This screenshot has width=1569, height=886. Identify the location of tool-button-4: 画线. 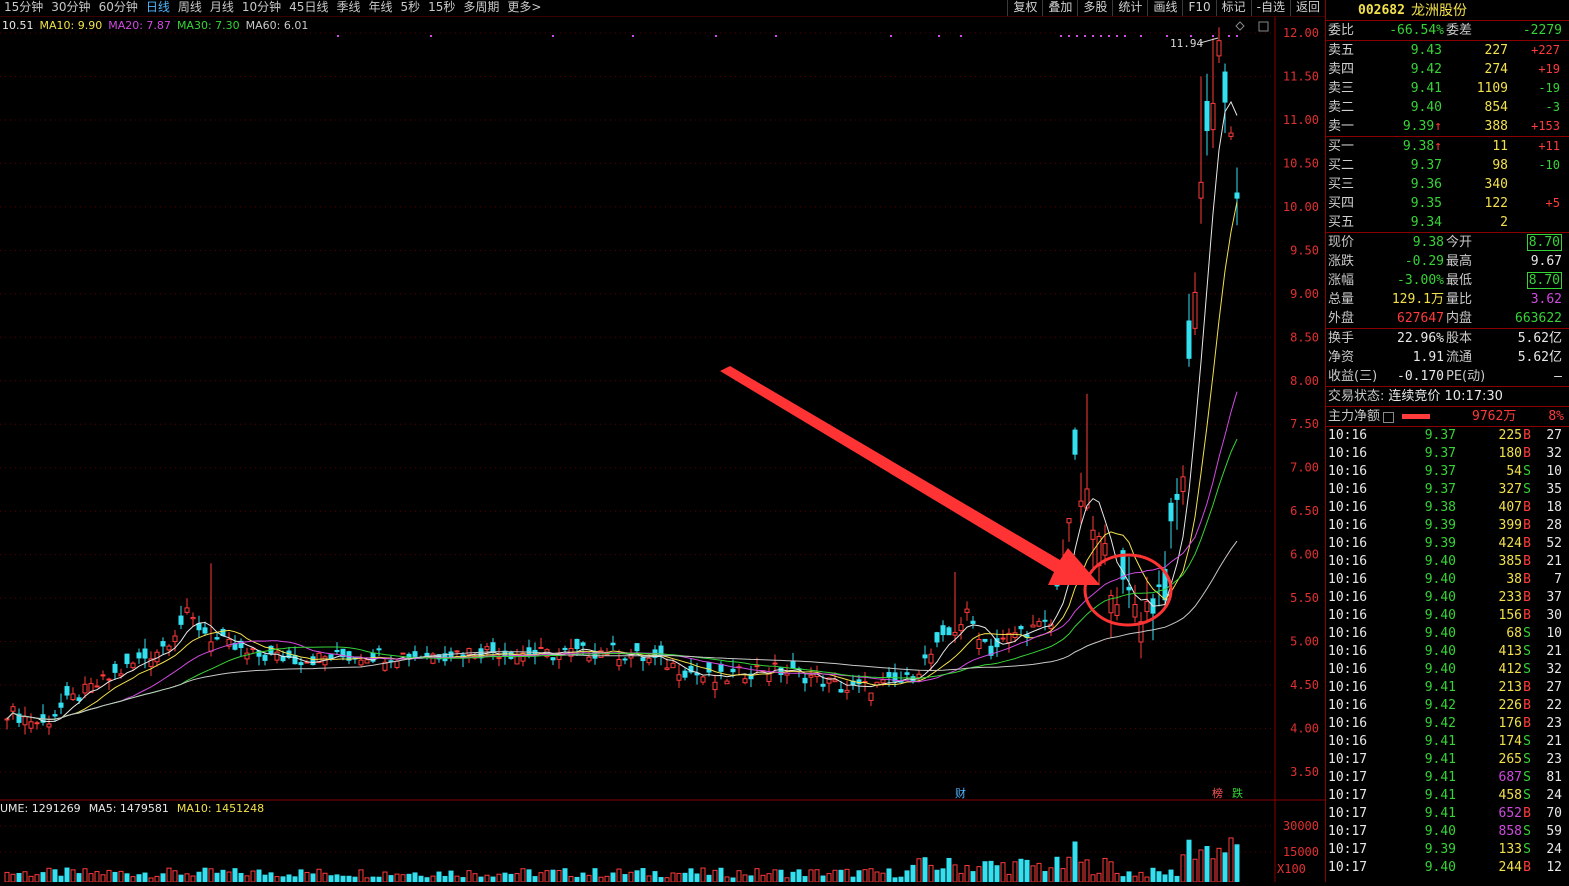
(1164, 8).